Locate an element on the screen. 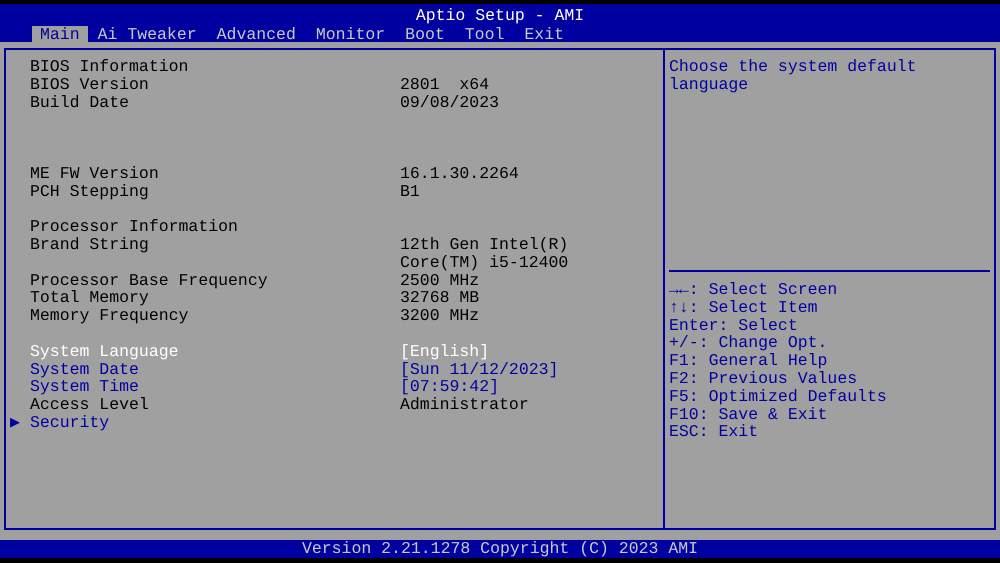 The width and height of the screenshot is (1000, 563). info-label: Access Level is located at coordinates (89, 404).